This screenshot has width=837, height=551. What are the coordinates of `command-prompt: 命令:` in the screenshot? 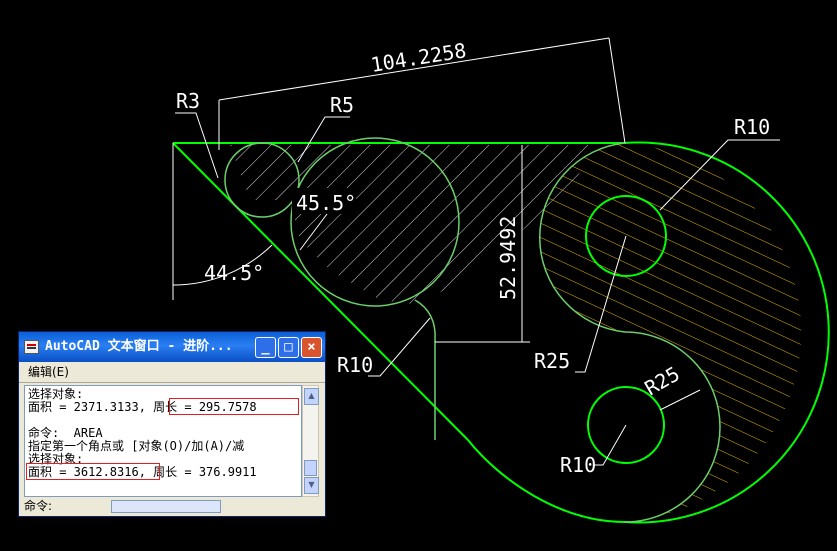 It's located at (38, 506).